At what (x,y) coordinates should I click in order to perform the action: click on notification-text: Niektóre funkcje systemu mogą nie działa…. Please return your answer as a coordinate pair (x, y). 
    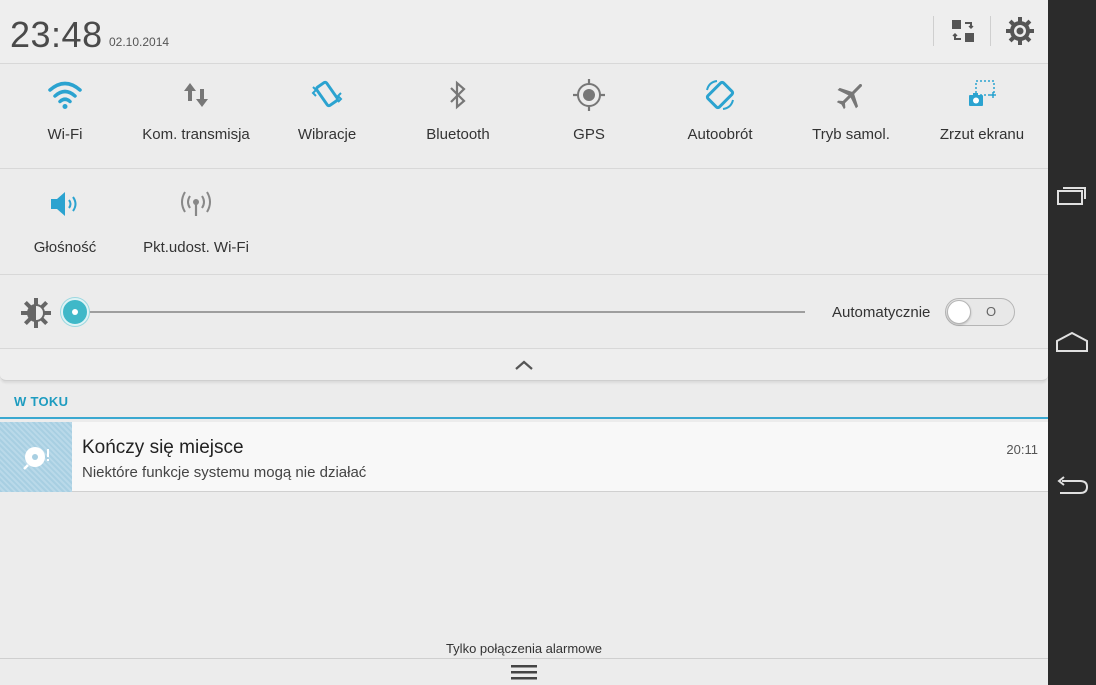
    Looking at the image, I should click on (224, 472).